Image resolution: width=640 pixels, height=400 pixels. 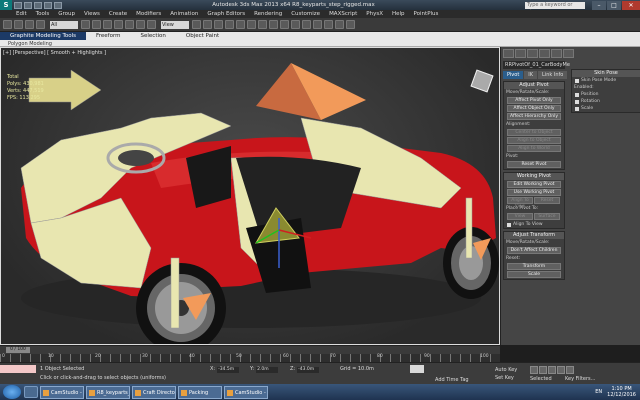 What do you see at coordinates (606, 73) in the screenshot?
I see `skin-pose-title: Skin Pose` at bounding box center [606, 73].